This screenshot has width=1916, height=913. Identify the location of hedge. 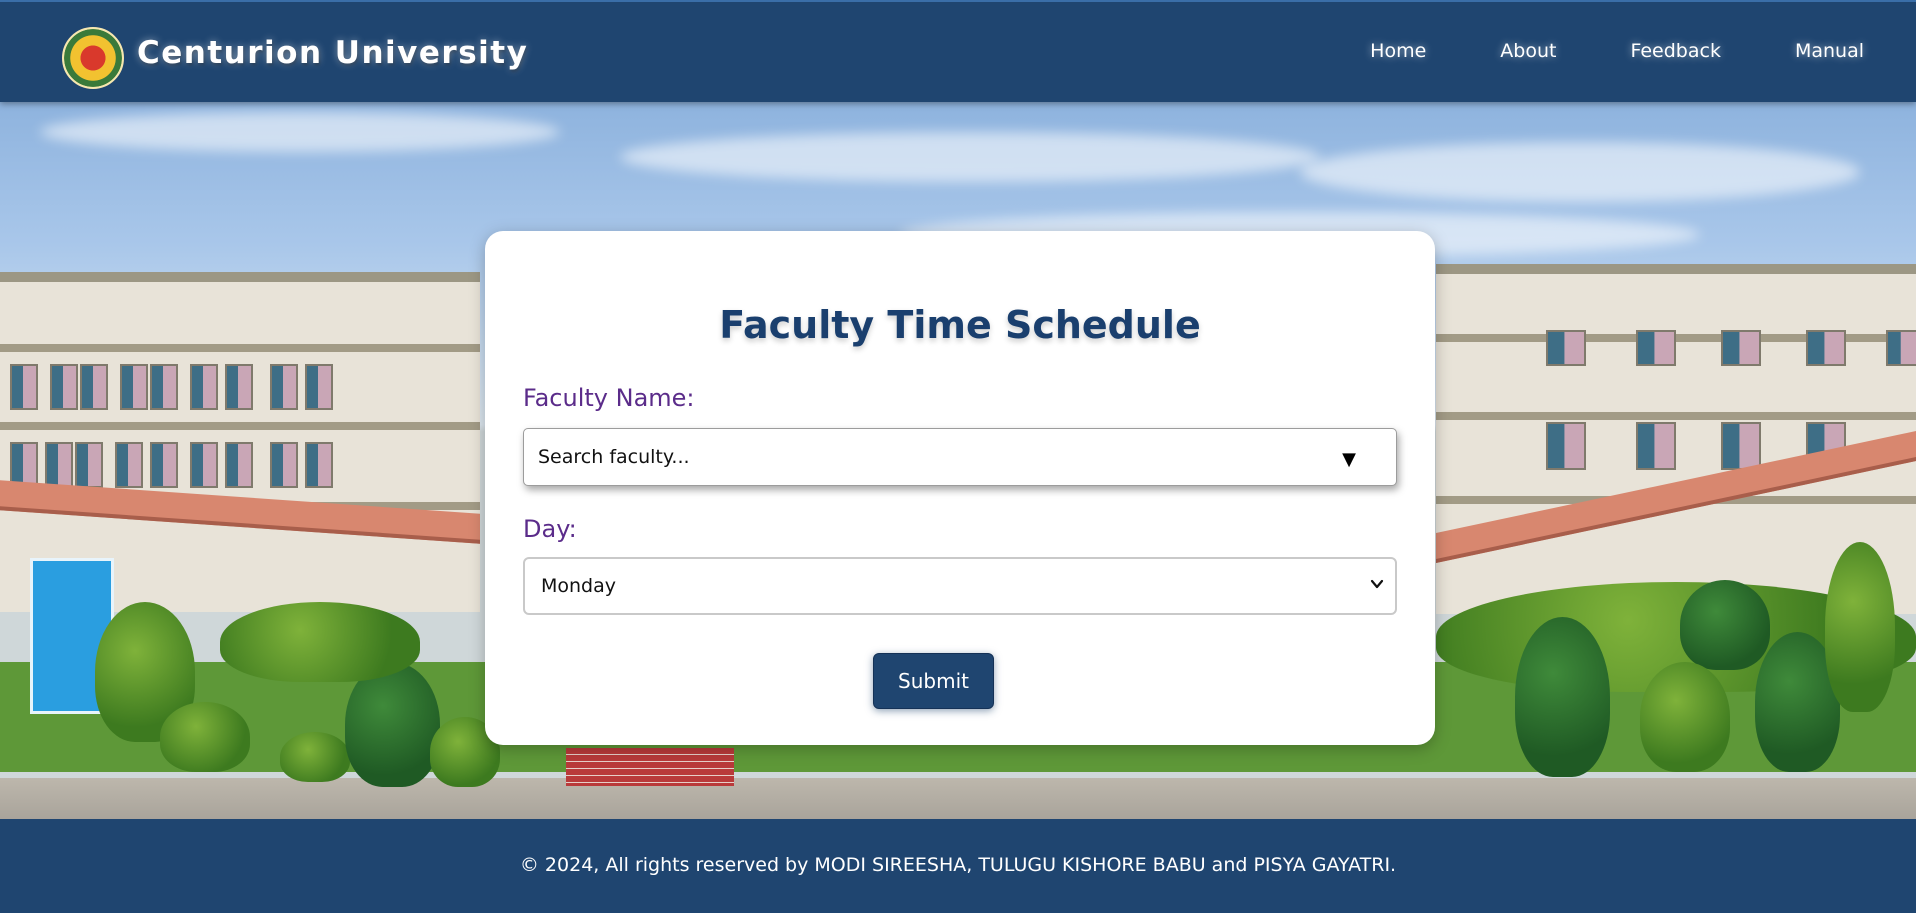
(320, 642).